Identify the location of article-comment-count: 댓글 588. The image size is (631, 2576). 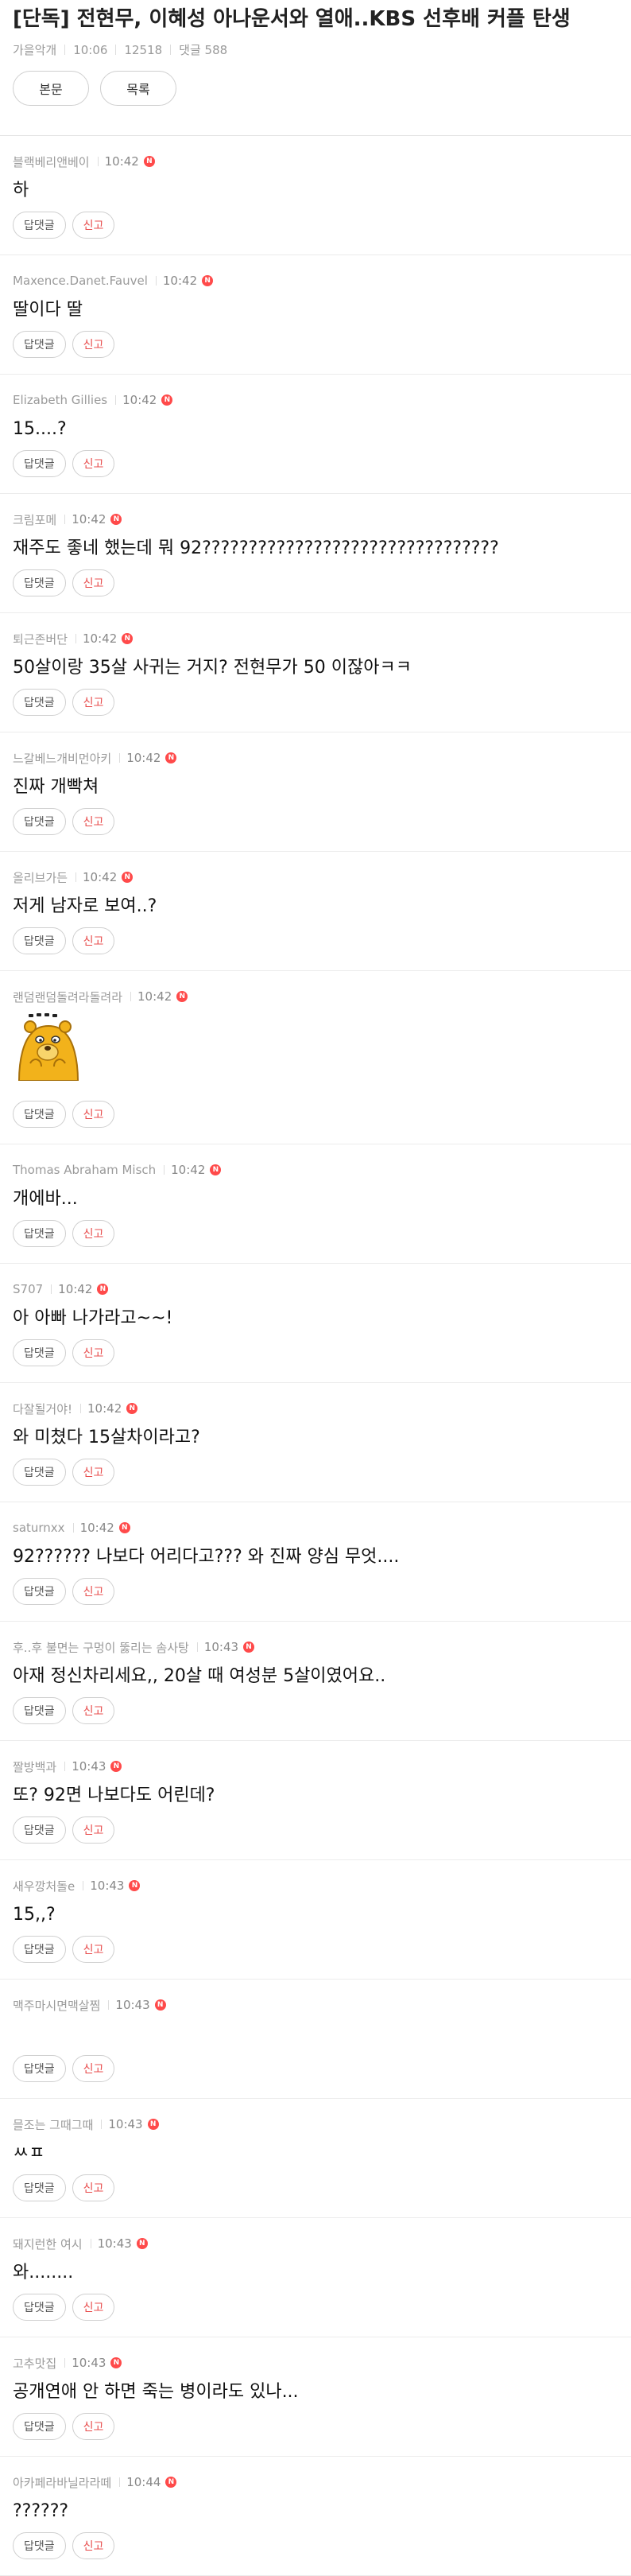
(203, 49).